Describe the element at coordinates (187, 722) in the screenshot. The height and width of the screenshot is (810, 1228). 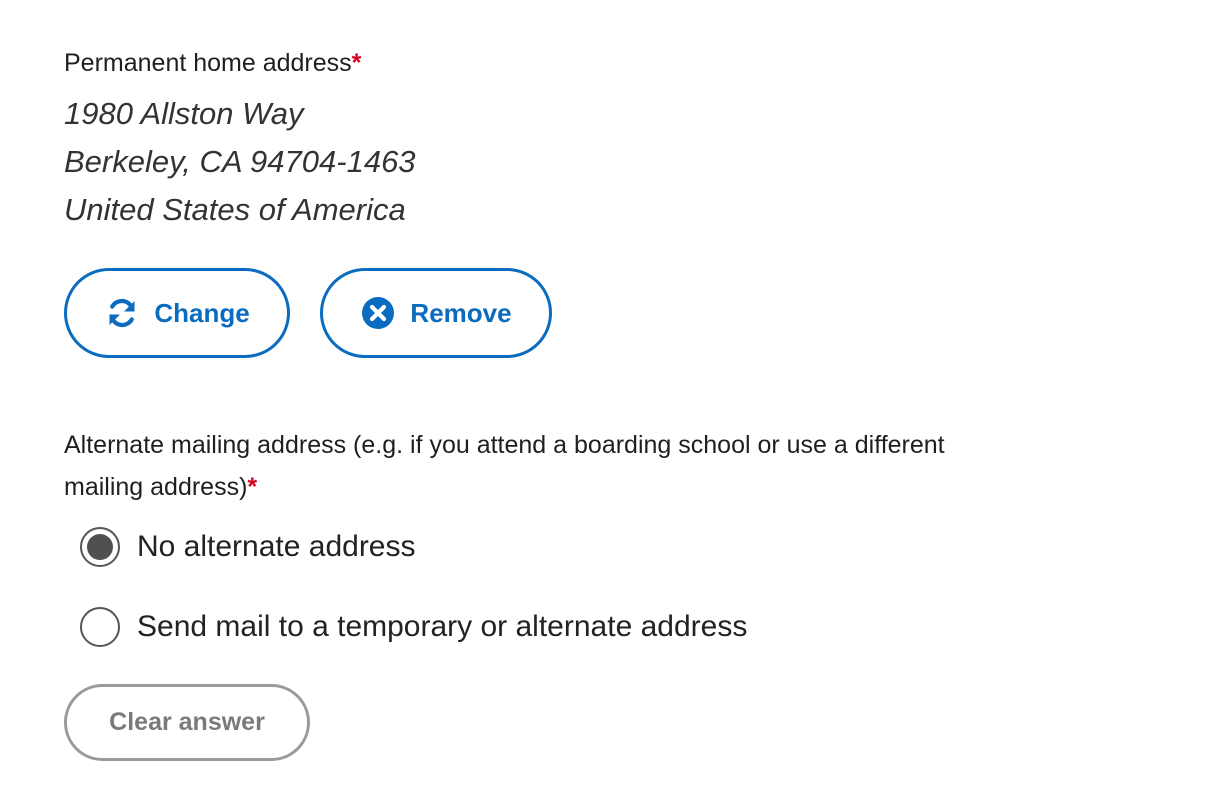
I see `clear-answer-button: Clear answer` at that location.